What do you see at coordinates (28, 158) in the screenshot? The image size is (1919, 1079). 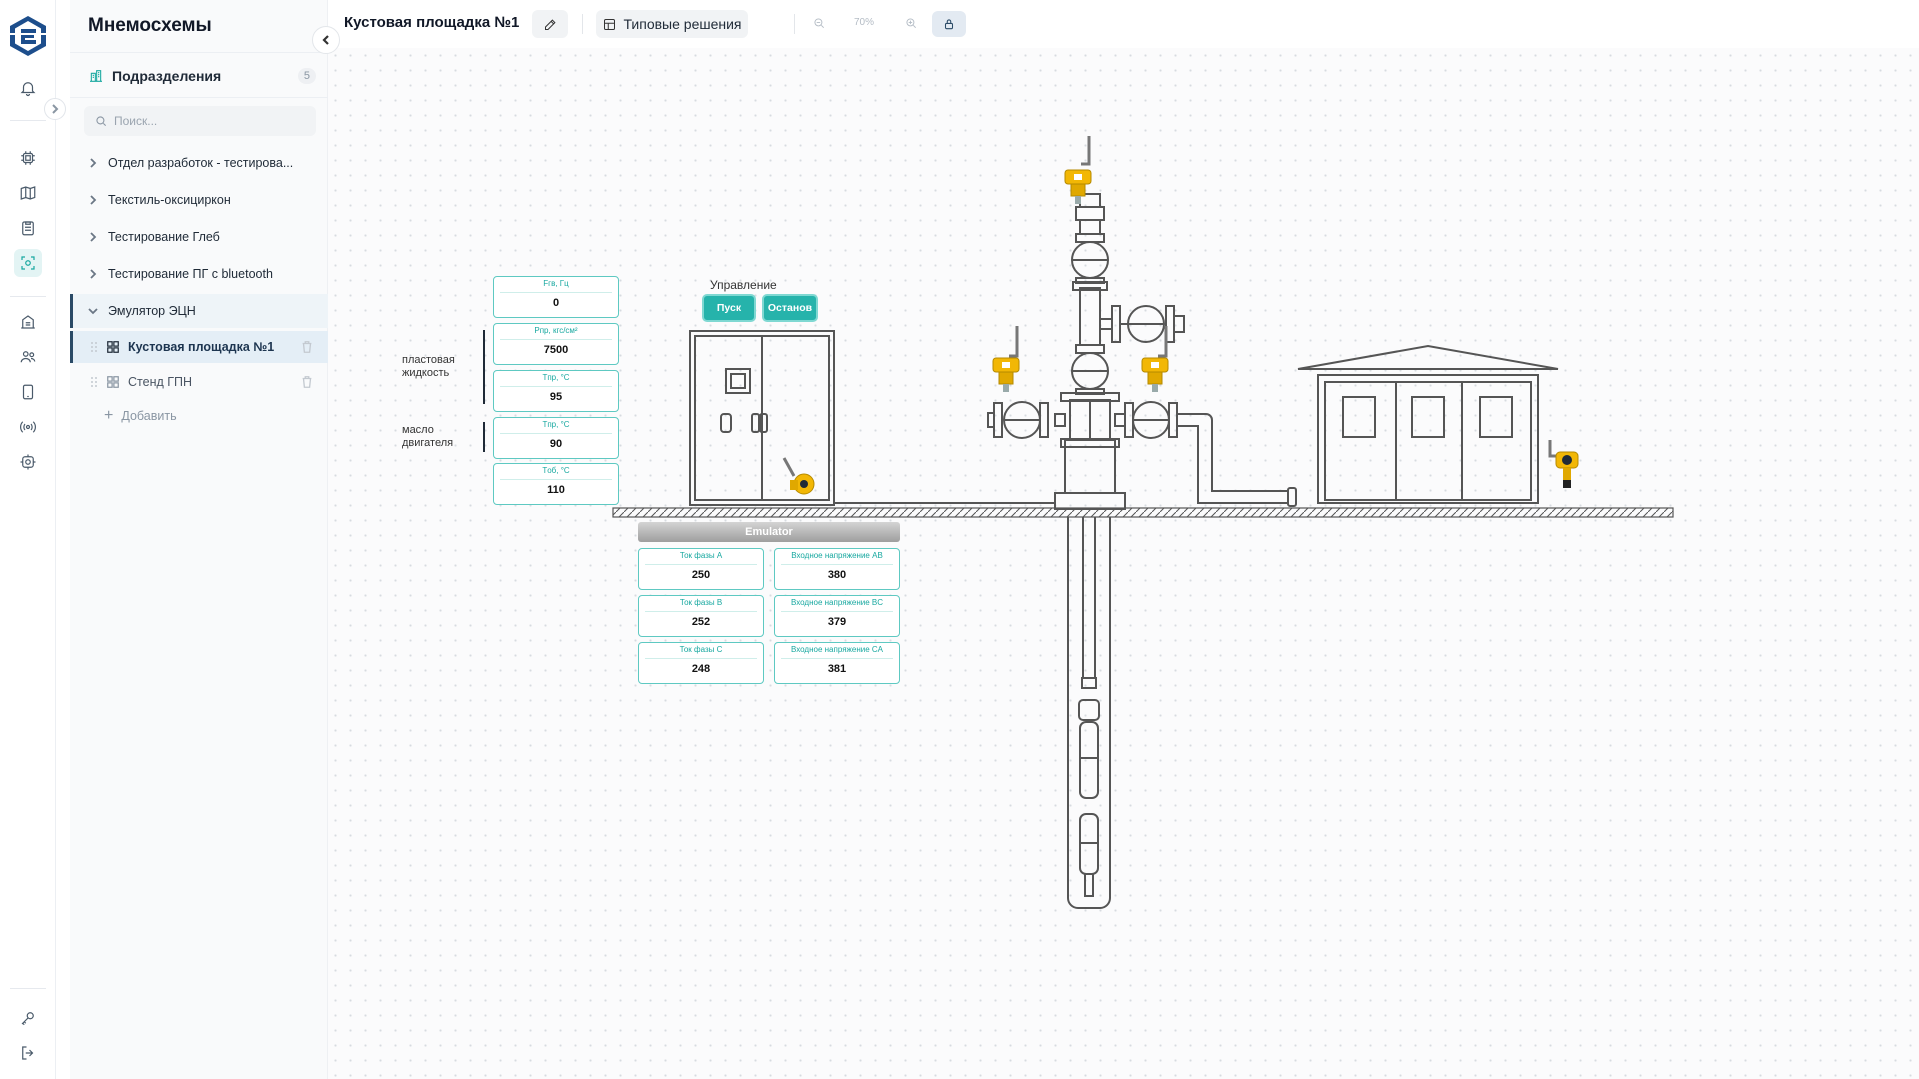 I see `chip-icon` at bounding box center [28, 158].